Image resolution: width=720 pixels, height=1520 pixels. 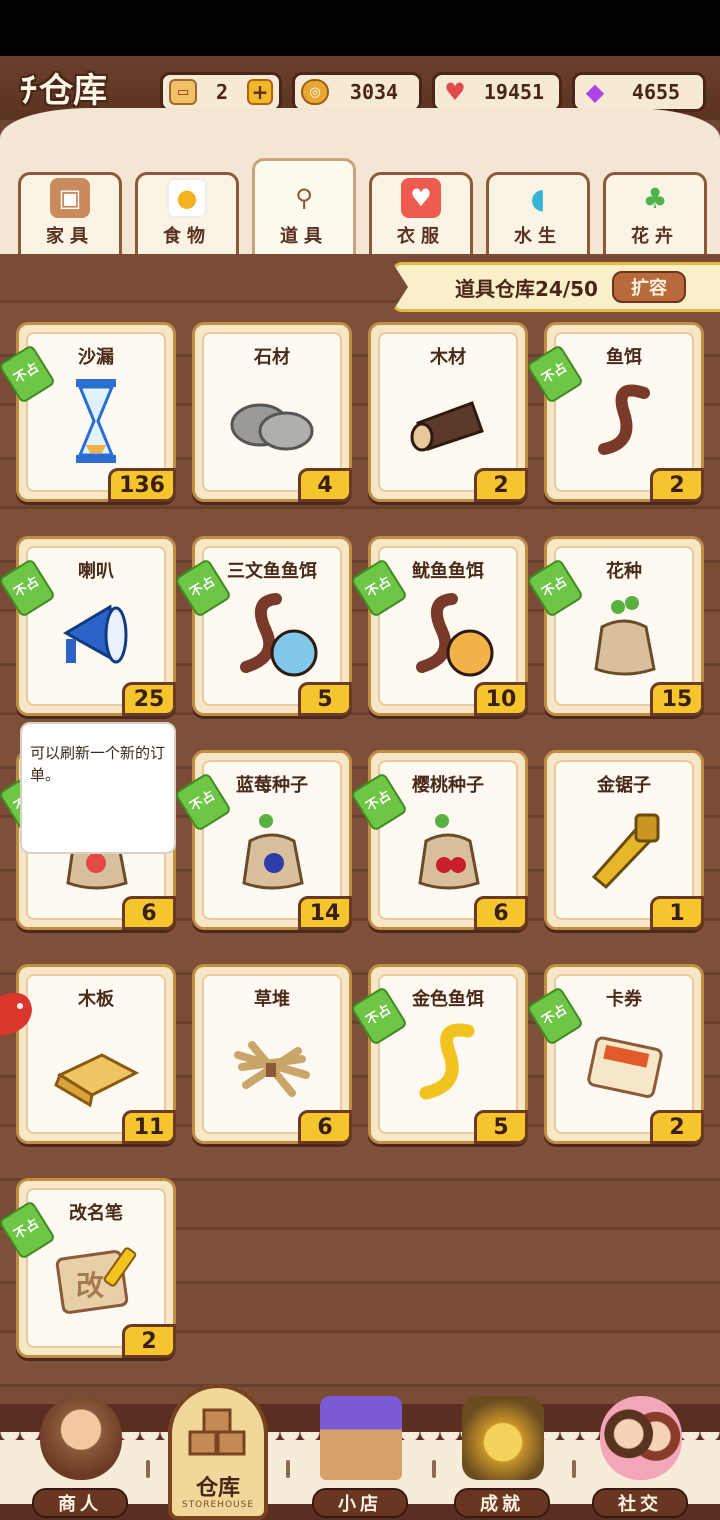 What do you see at coordinates (374, 92) in the screenshot?
I see `gold-count: 3034` at bounding box center [374, 92].